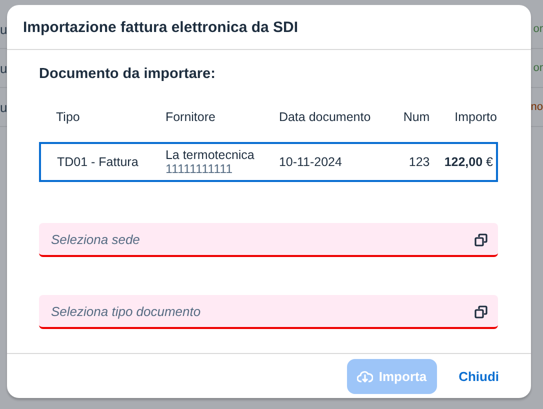 The height and width of the screenshot is (409, 543). I want to click on column-header: Tipo, so click(103, 126).